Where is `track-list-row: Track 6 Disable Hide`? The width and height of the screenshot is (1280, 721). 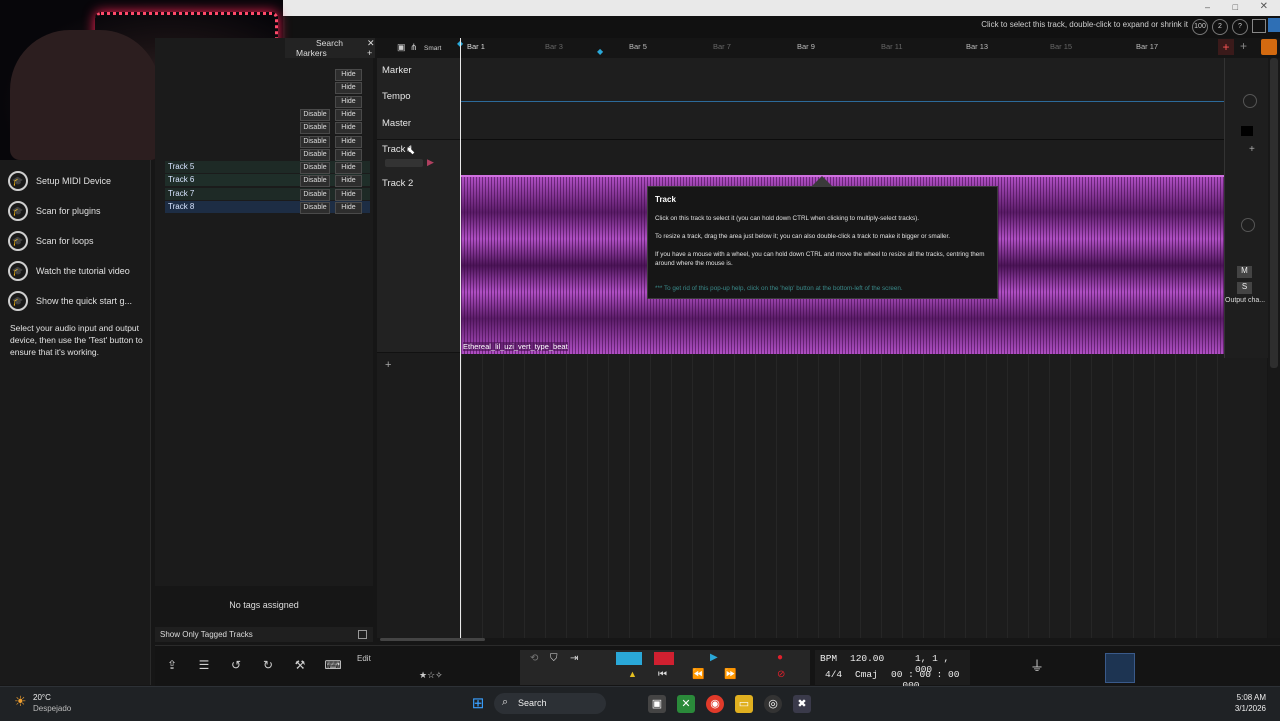 track-list-row: Track 6 Disable Hide is located at coordinates (267, 181).